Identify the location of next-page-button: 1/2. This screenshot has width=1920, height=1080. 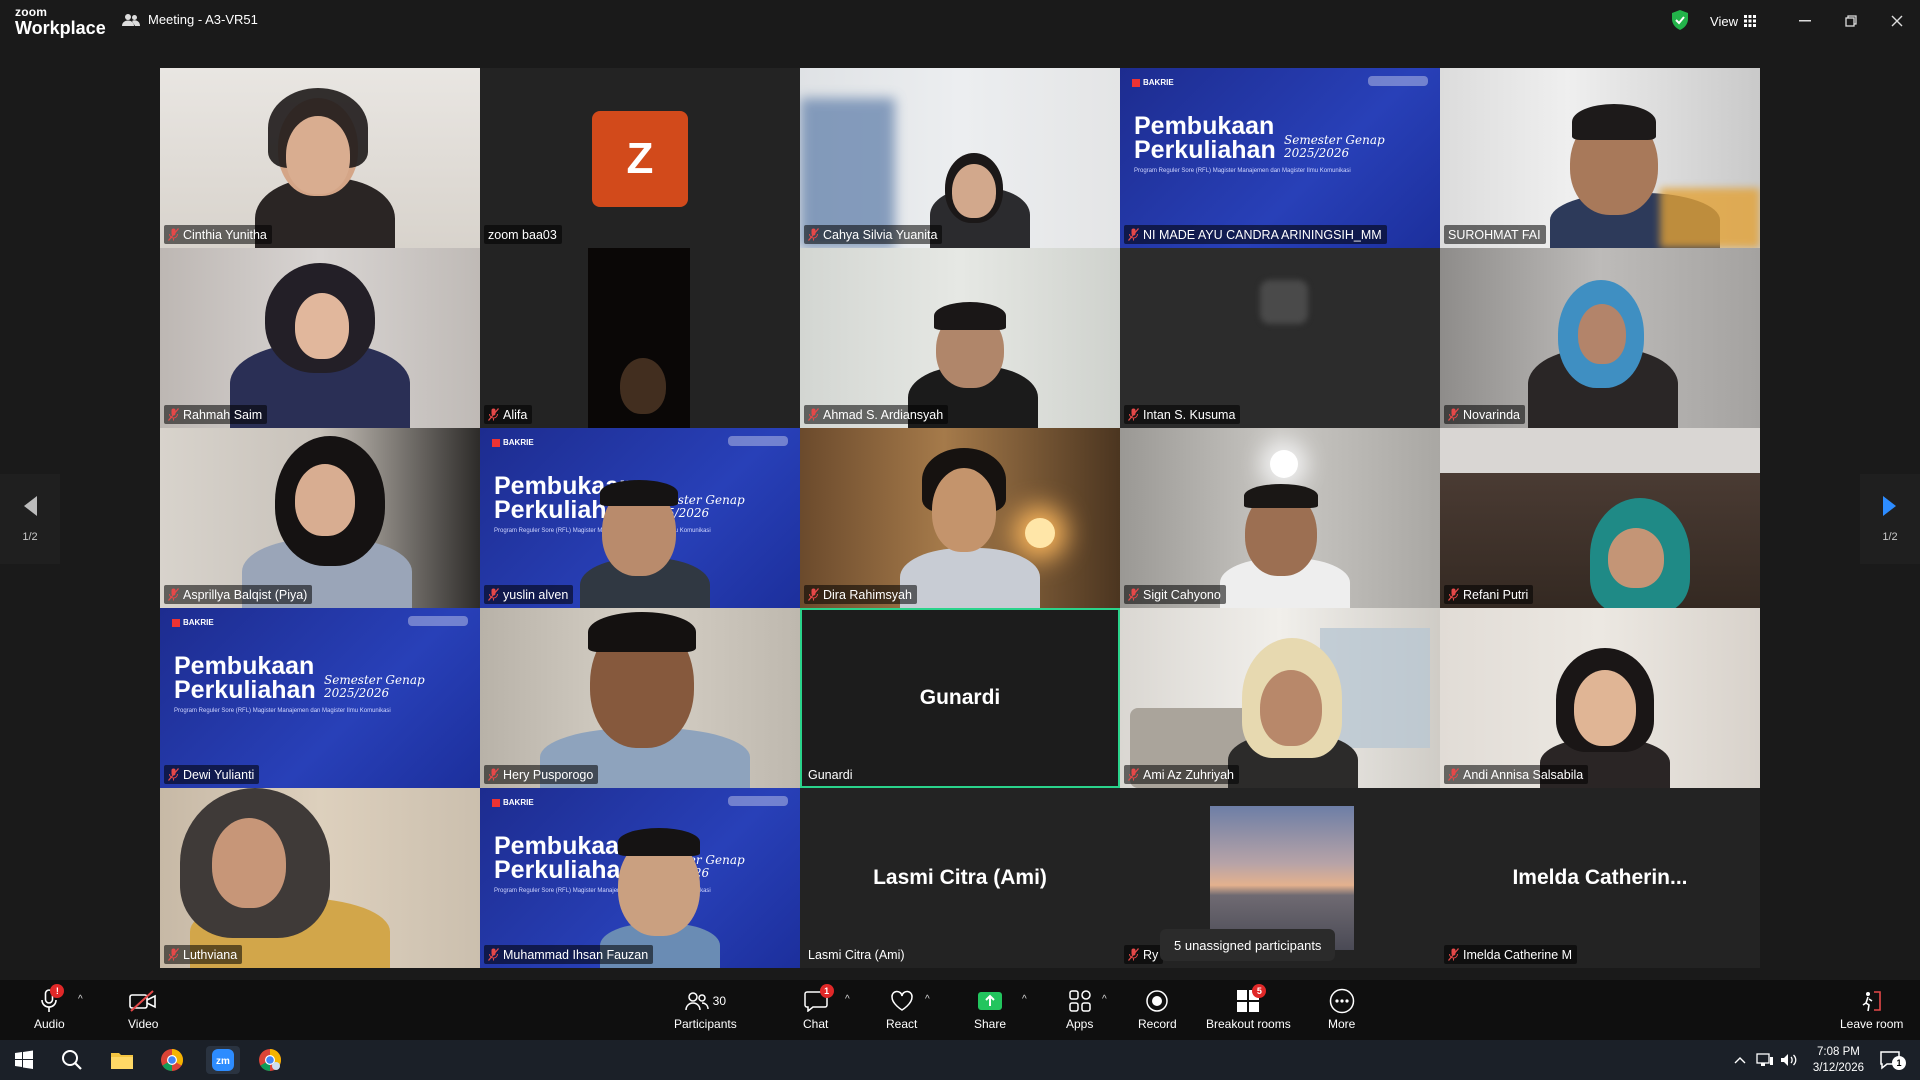
(1890, 519).